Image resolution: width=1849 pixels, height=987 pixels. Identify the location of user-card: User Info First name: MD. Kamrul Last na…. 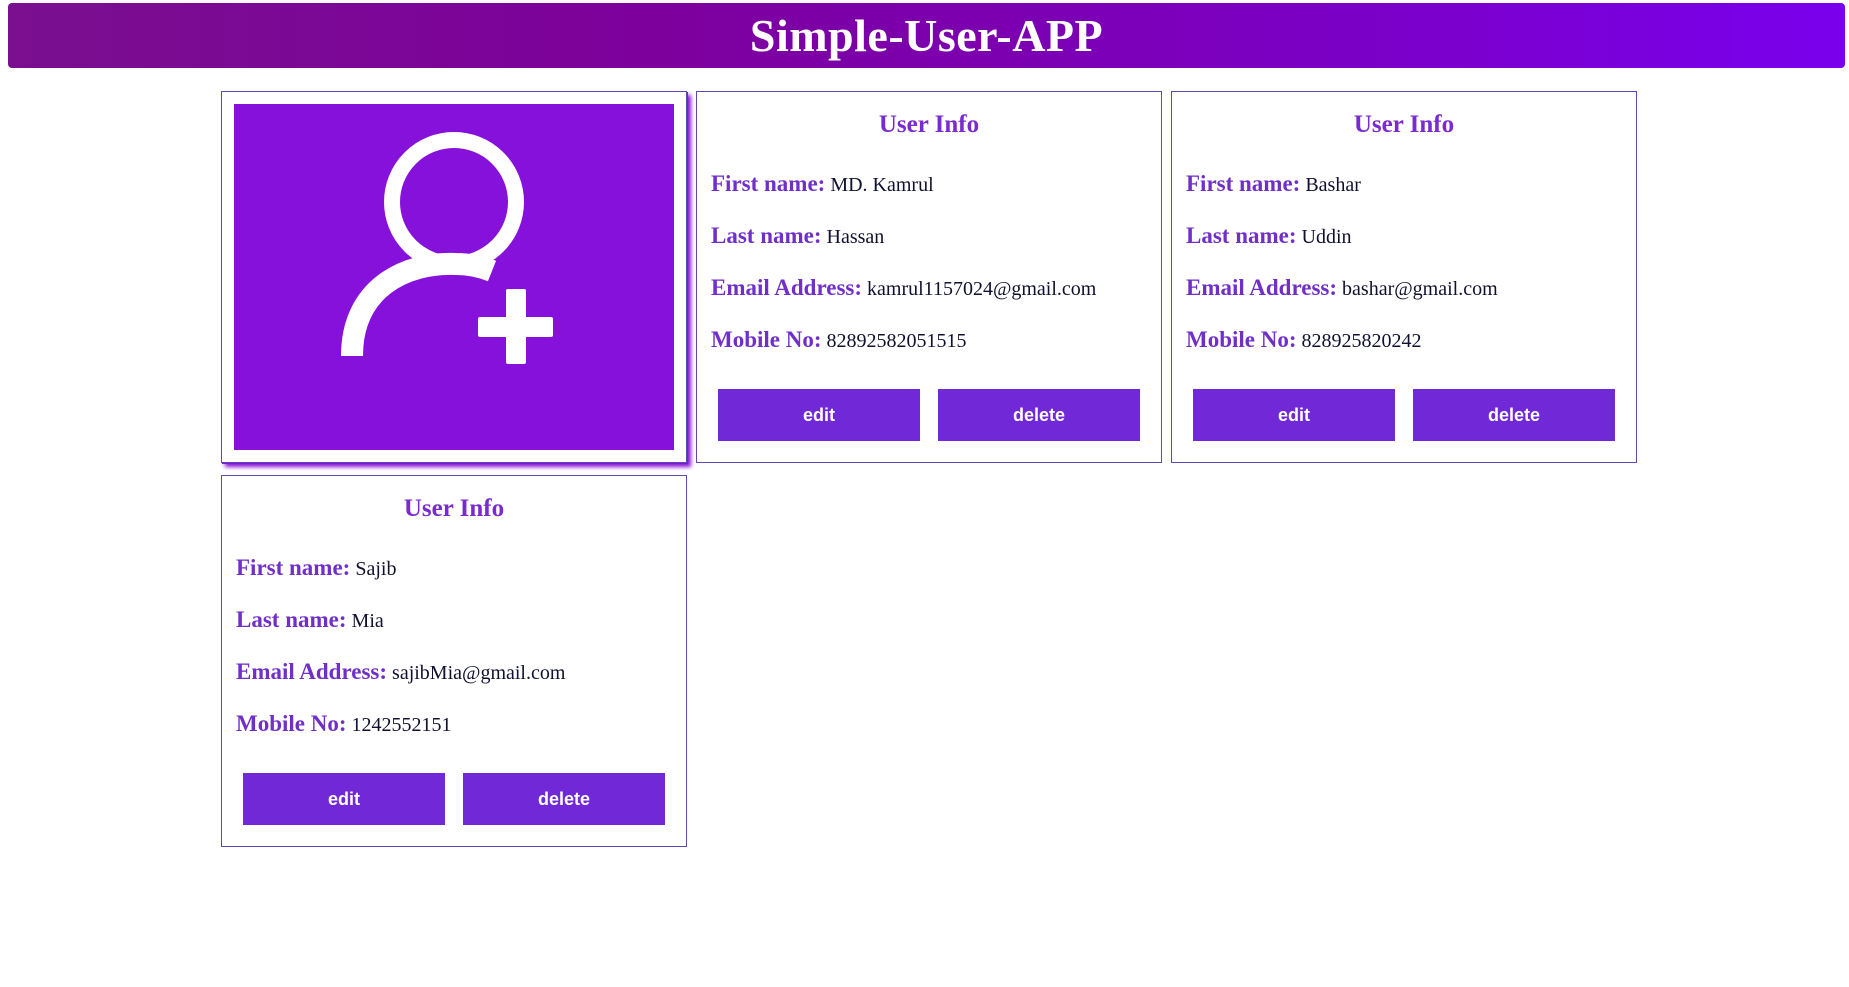
(929, 277).